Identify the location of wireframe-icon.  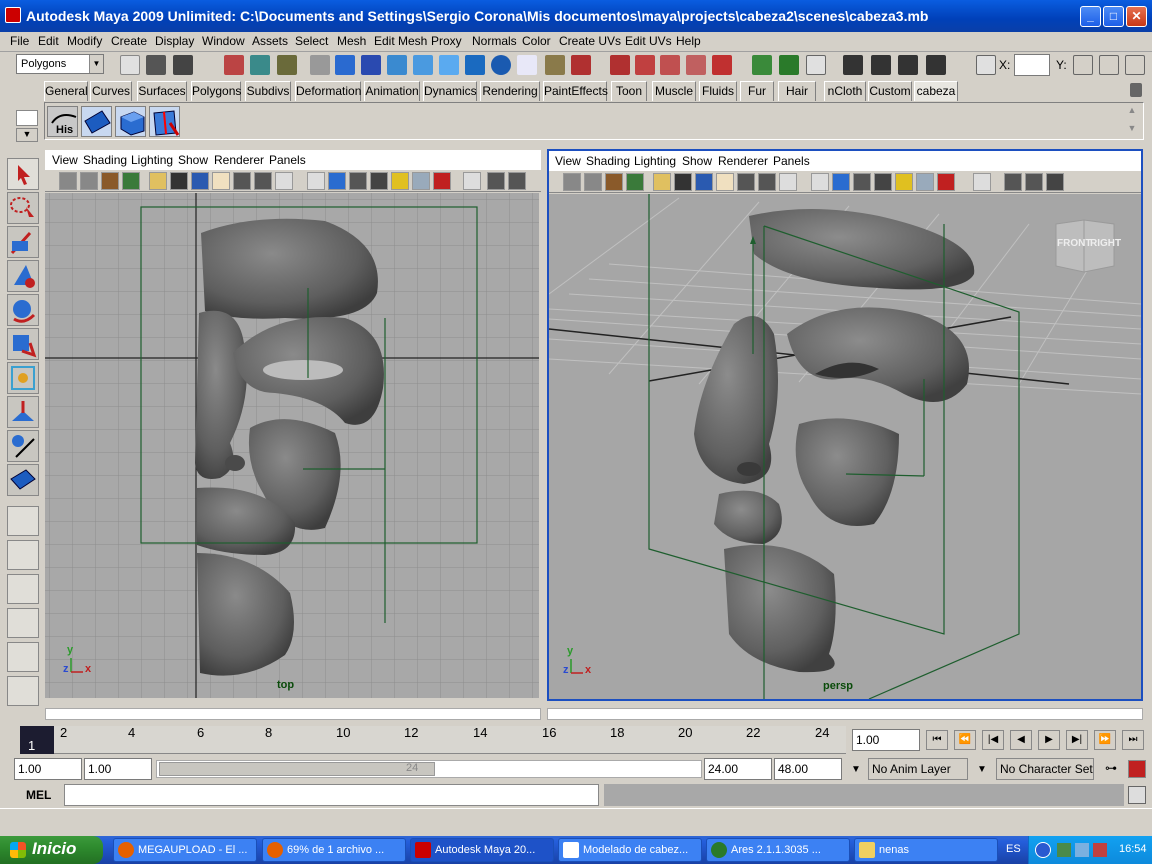
(820, 182).